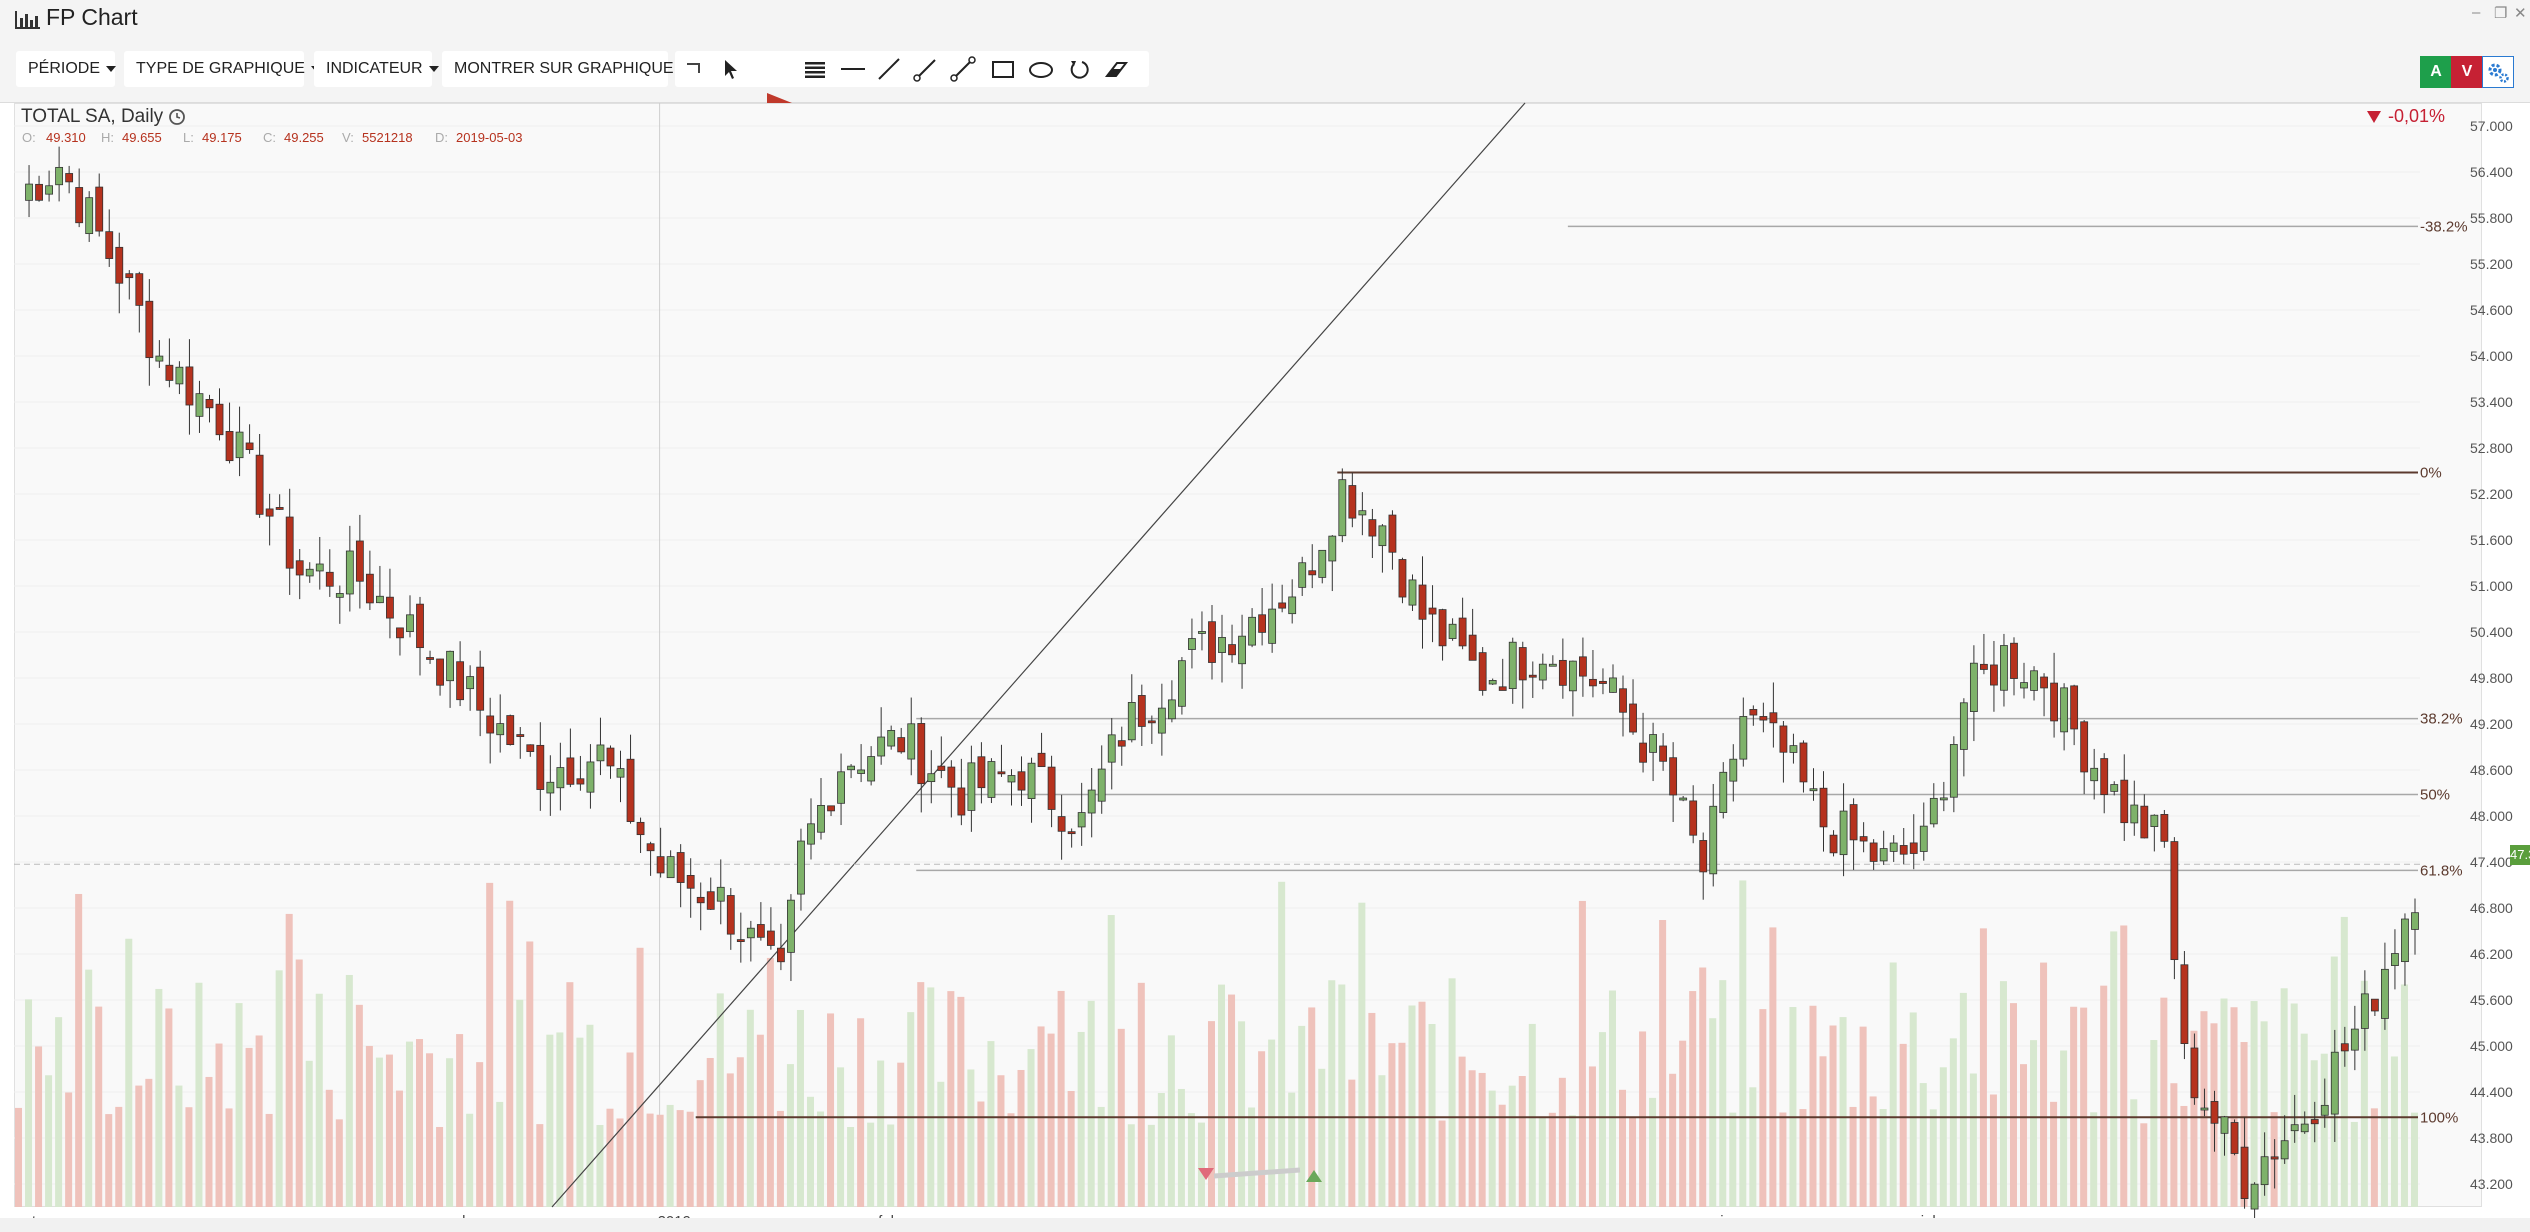  What do you see at coordinates (92, 116) in the screenshot?
I see `chart-title: TOTAL SA, Daily` at bounding box center [92, 116].